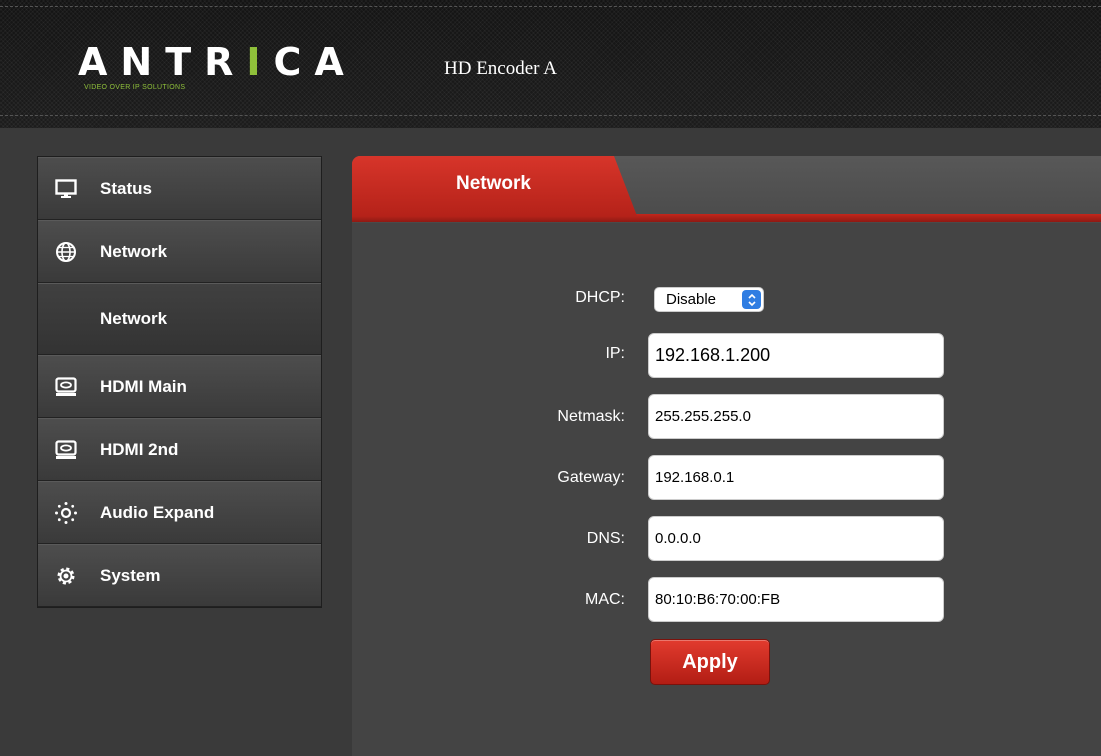  Describe the element at coordinates (600, 297) in the screenshot. I see `dhcp-label: DHCP:` at that location.